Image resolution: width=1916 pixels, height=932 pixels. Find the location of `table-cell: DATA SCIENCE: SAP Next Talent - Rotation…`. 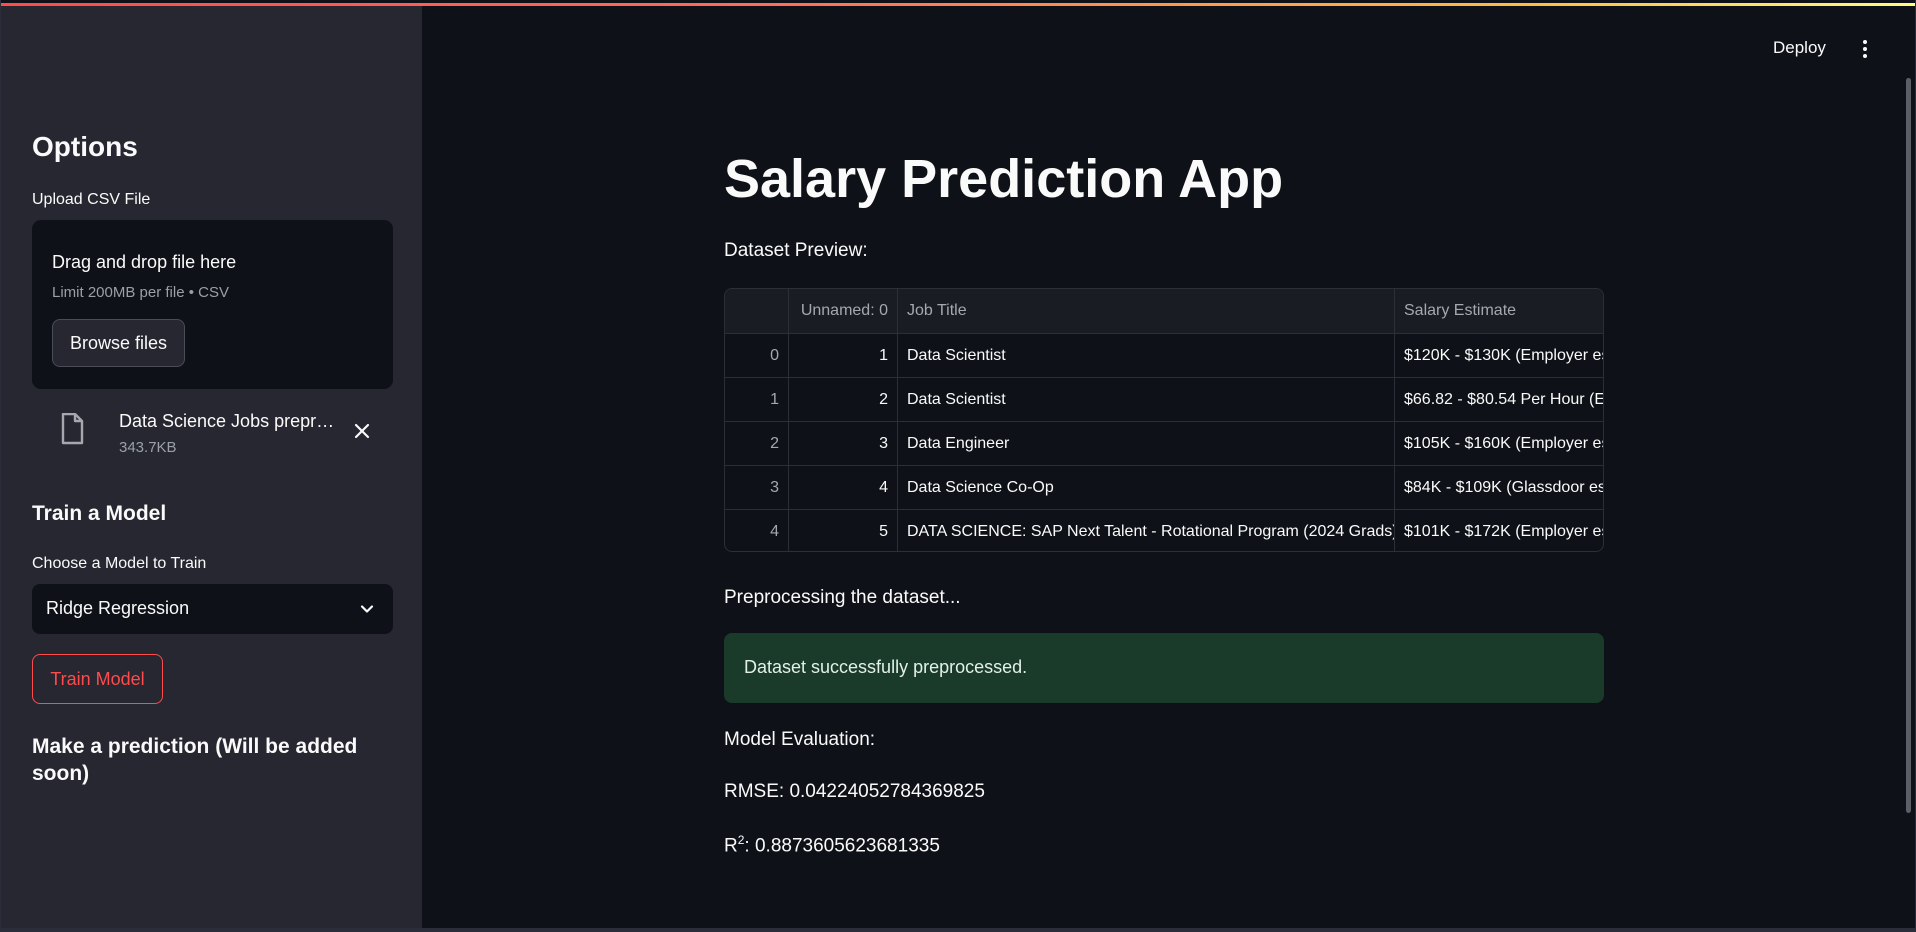

table-cell: DATA SCIENCE: SAP Next Talent - Rotation… is located at coordinates (1145, 530).